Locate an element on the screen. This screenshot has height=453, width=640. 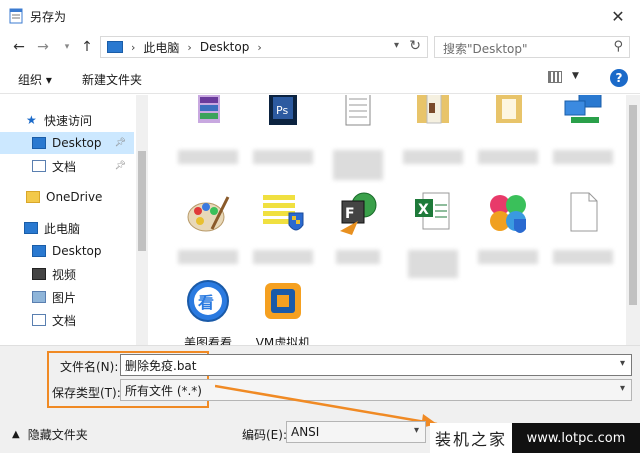
organize-button: 组织 ▾ is located at coordinates (35, 79).